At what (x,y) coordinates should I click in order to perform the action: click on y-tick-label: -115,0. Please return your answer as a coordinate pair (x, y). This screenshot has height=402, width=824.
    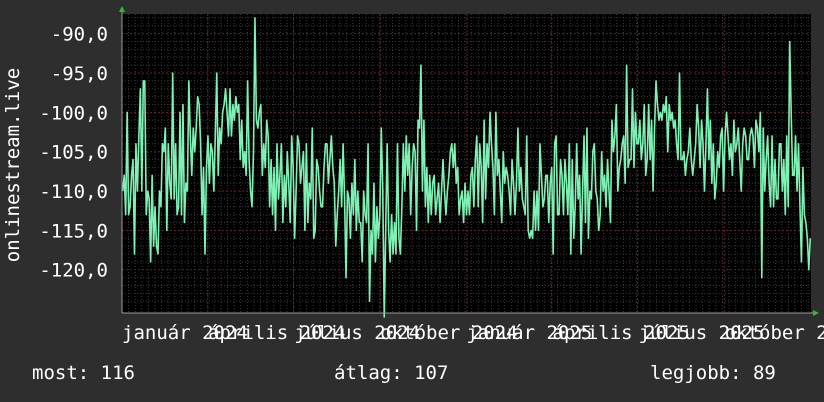
    Looking at the image, I should click on (73, 231).